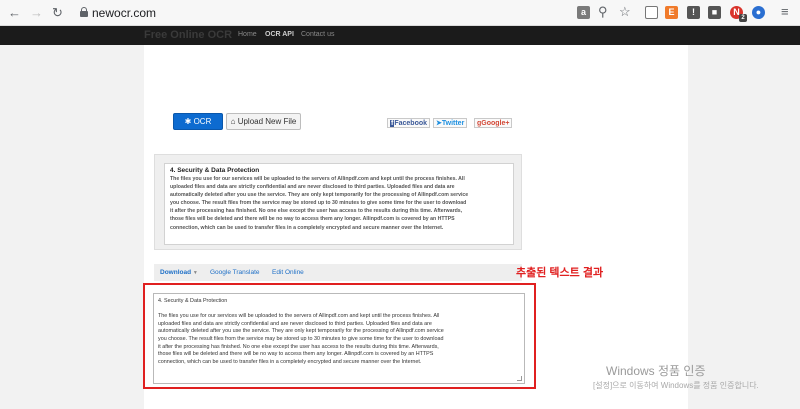 This screenshot has height=409, width=800. I want to click on address-bar: newocr.com, so click(124, 13).